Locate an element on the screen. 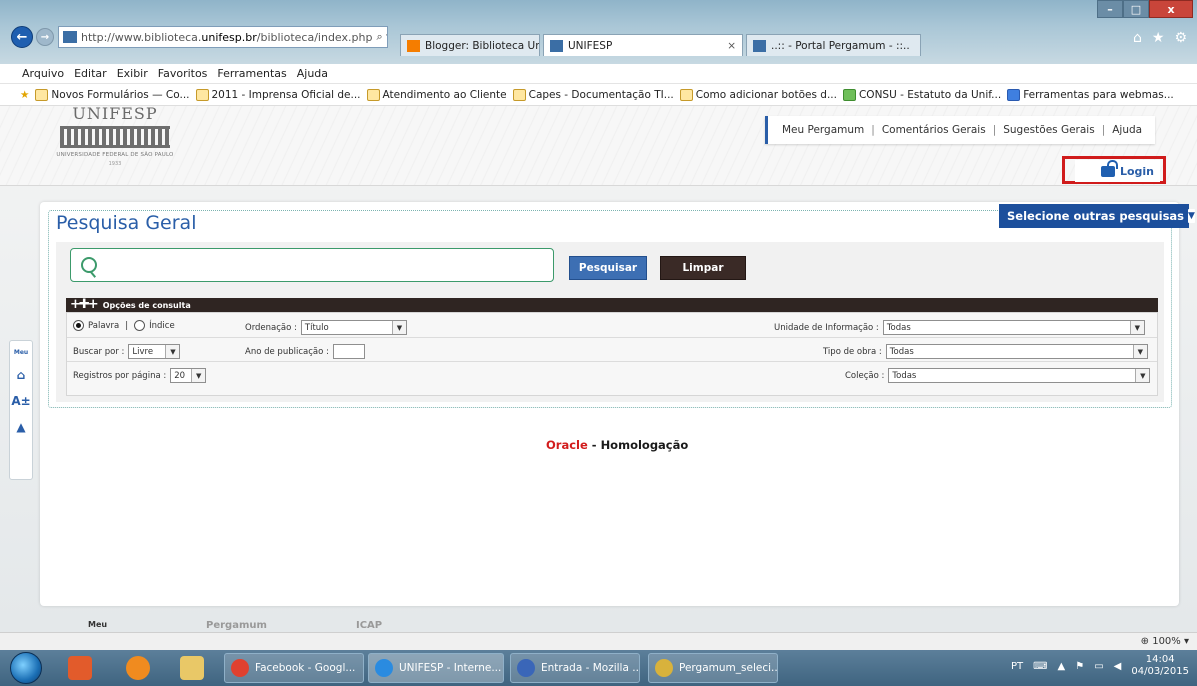 The width and height of the screenshot is (1197, 686). thunderbird-icon is located at coordinates (526, 668).